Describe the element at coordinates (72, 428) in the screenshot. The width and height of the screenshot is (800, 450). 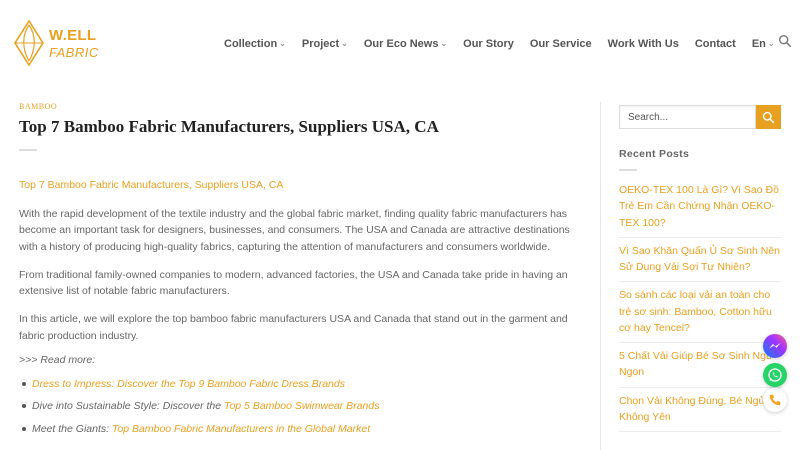
I see `list-item-prefix: Meet the Giants:` at that location.